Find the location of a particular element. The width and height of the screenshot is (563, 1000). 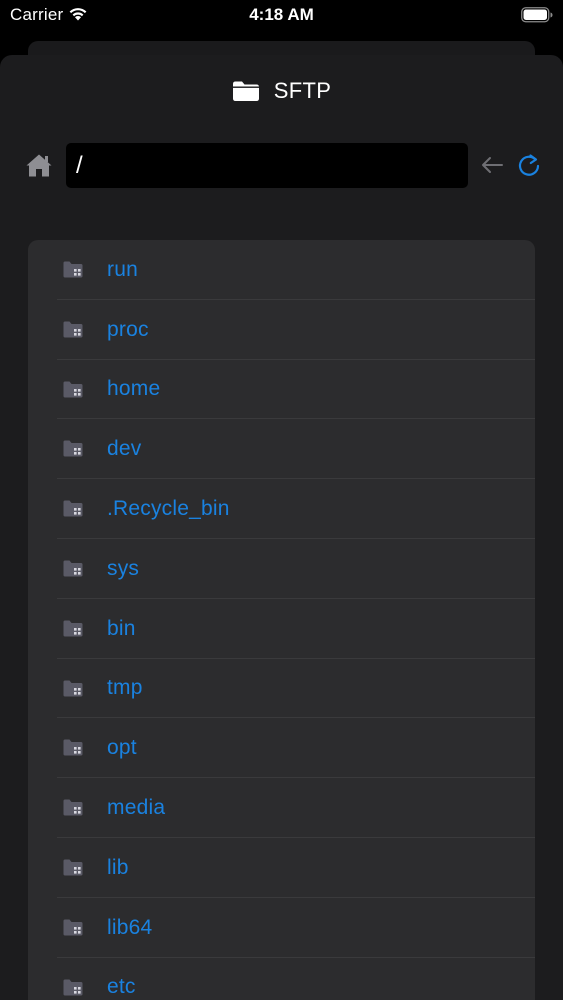

list-item: dev is located at coordinates (281, 449).